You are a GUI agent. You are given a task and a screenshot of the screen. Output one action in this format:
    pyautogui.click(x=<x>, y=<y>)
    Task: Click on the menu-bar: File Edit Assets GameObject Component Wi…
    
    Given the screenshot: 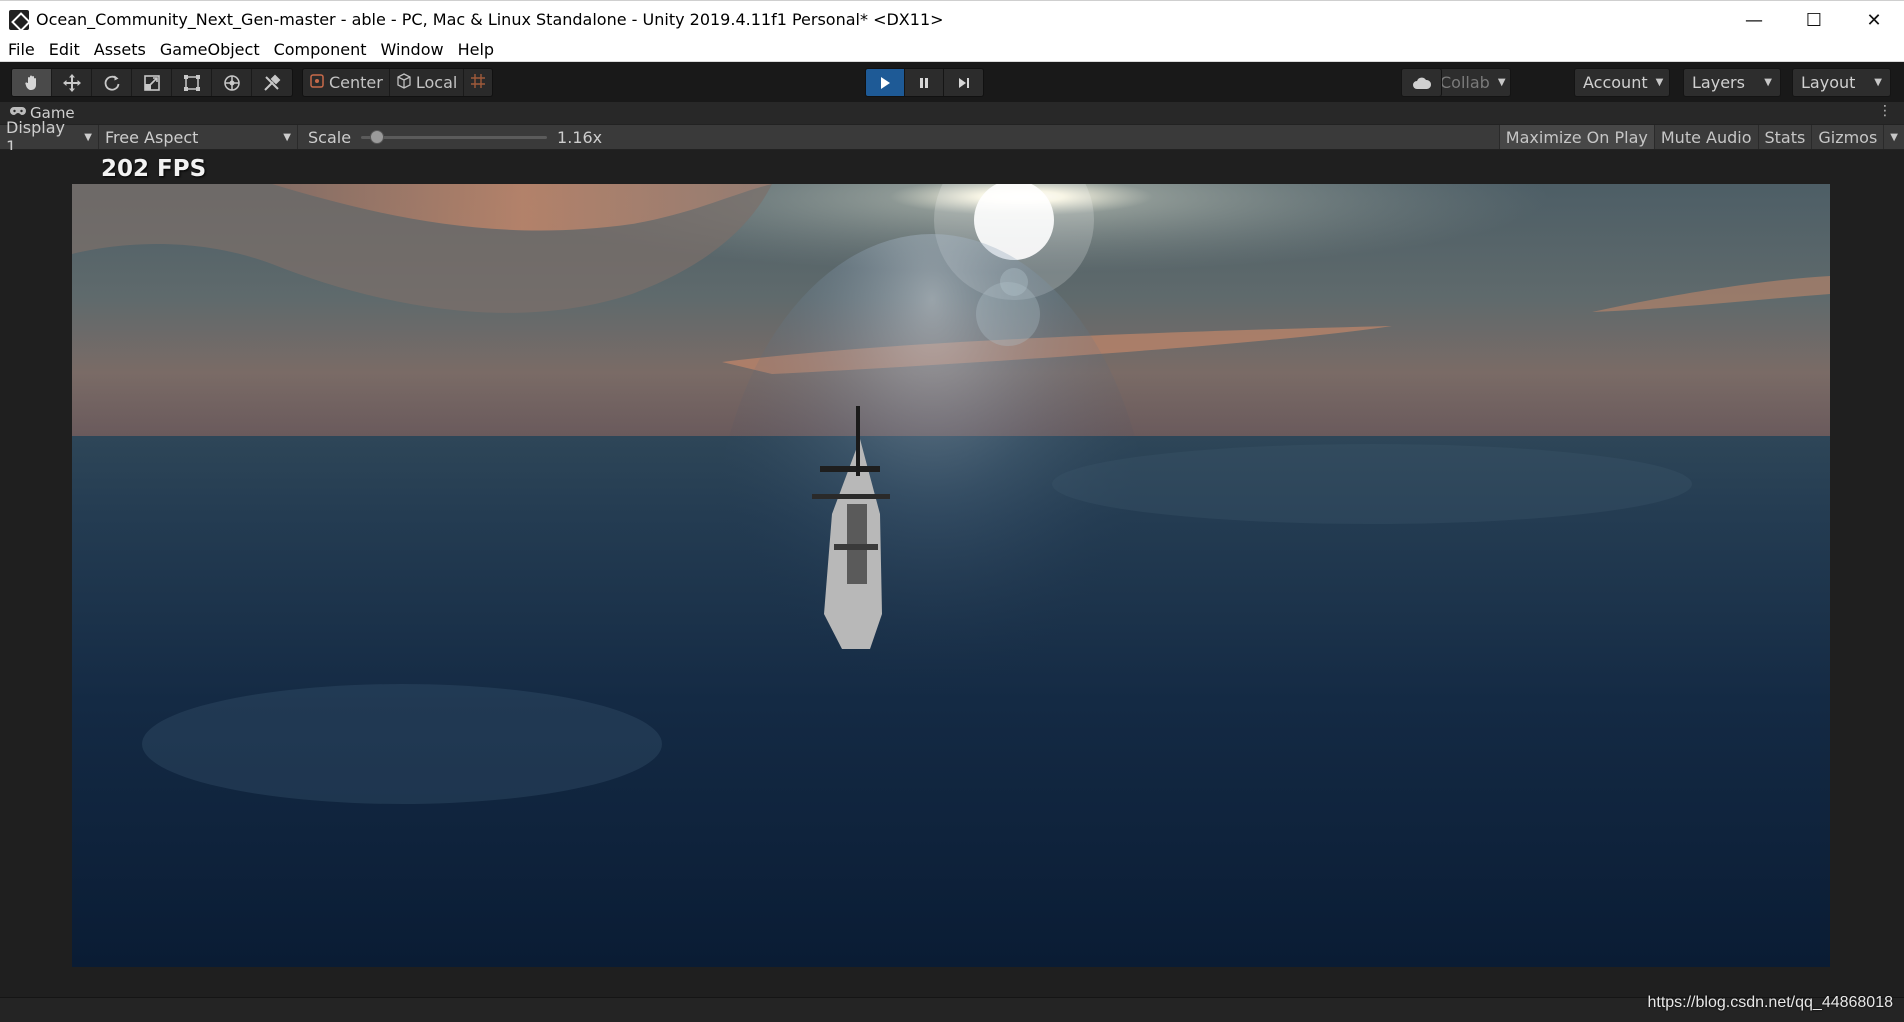 What is the action you would take?
    pyautogui.click(x=952, y=50)
    